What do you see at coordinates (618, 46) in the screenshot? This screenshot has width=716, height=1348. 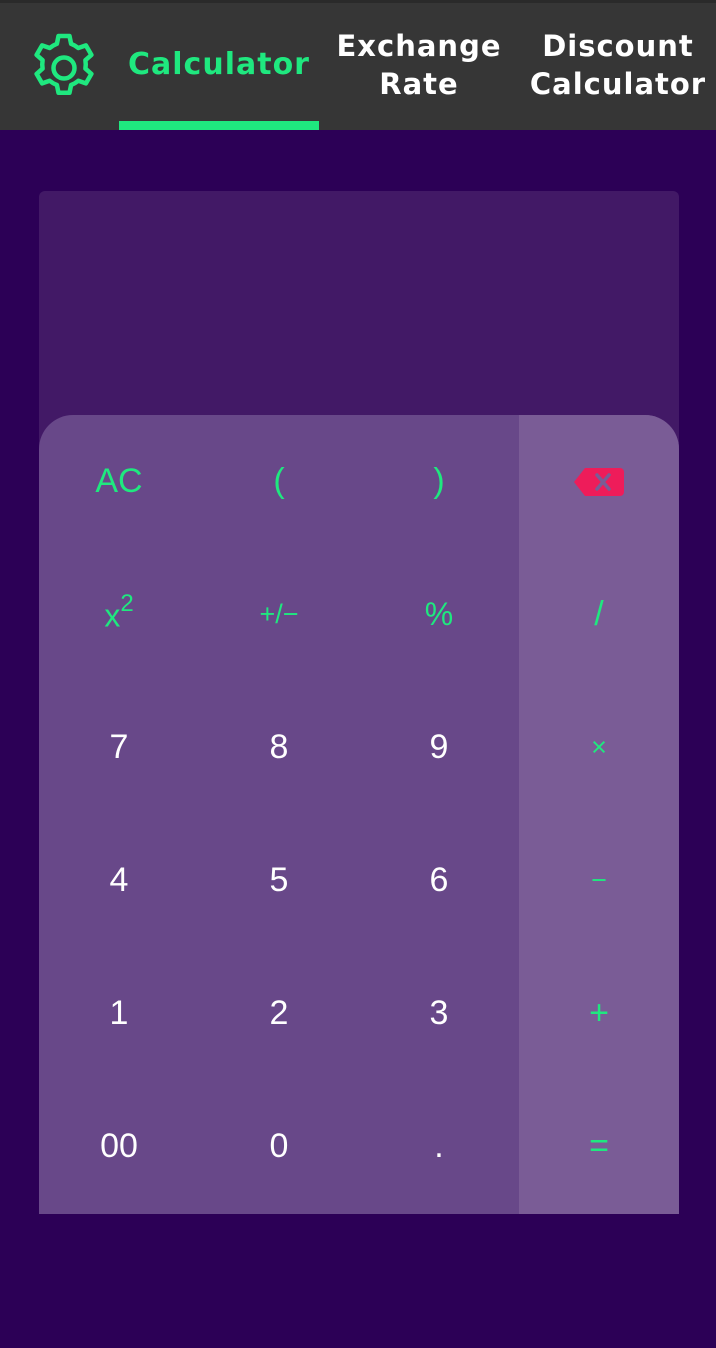 I see `tab-discount-calculator-label-line1: Discount` at bounding box center [618, 46].